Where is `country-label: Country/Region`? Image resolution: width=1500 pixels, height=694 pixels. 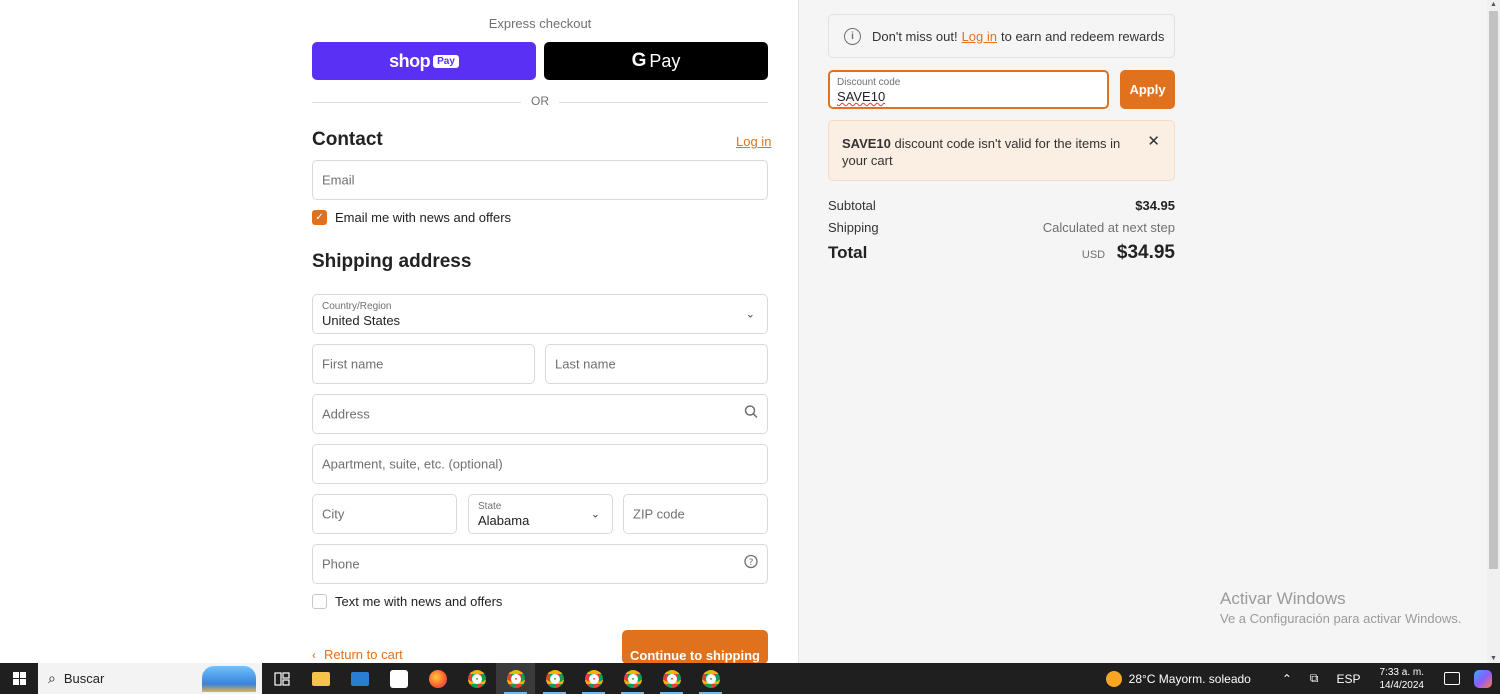 country-label: Country/Region is located at coordinates (357, 306).